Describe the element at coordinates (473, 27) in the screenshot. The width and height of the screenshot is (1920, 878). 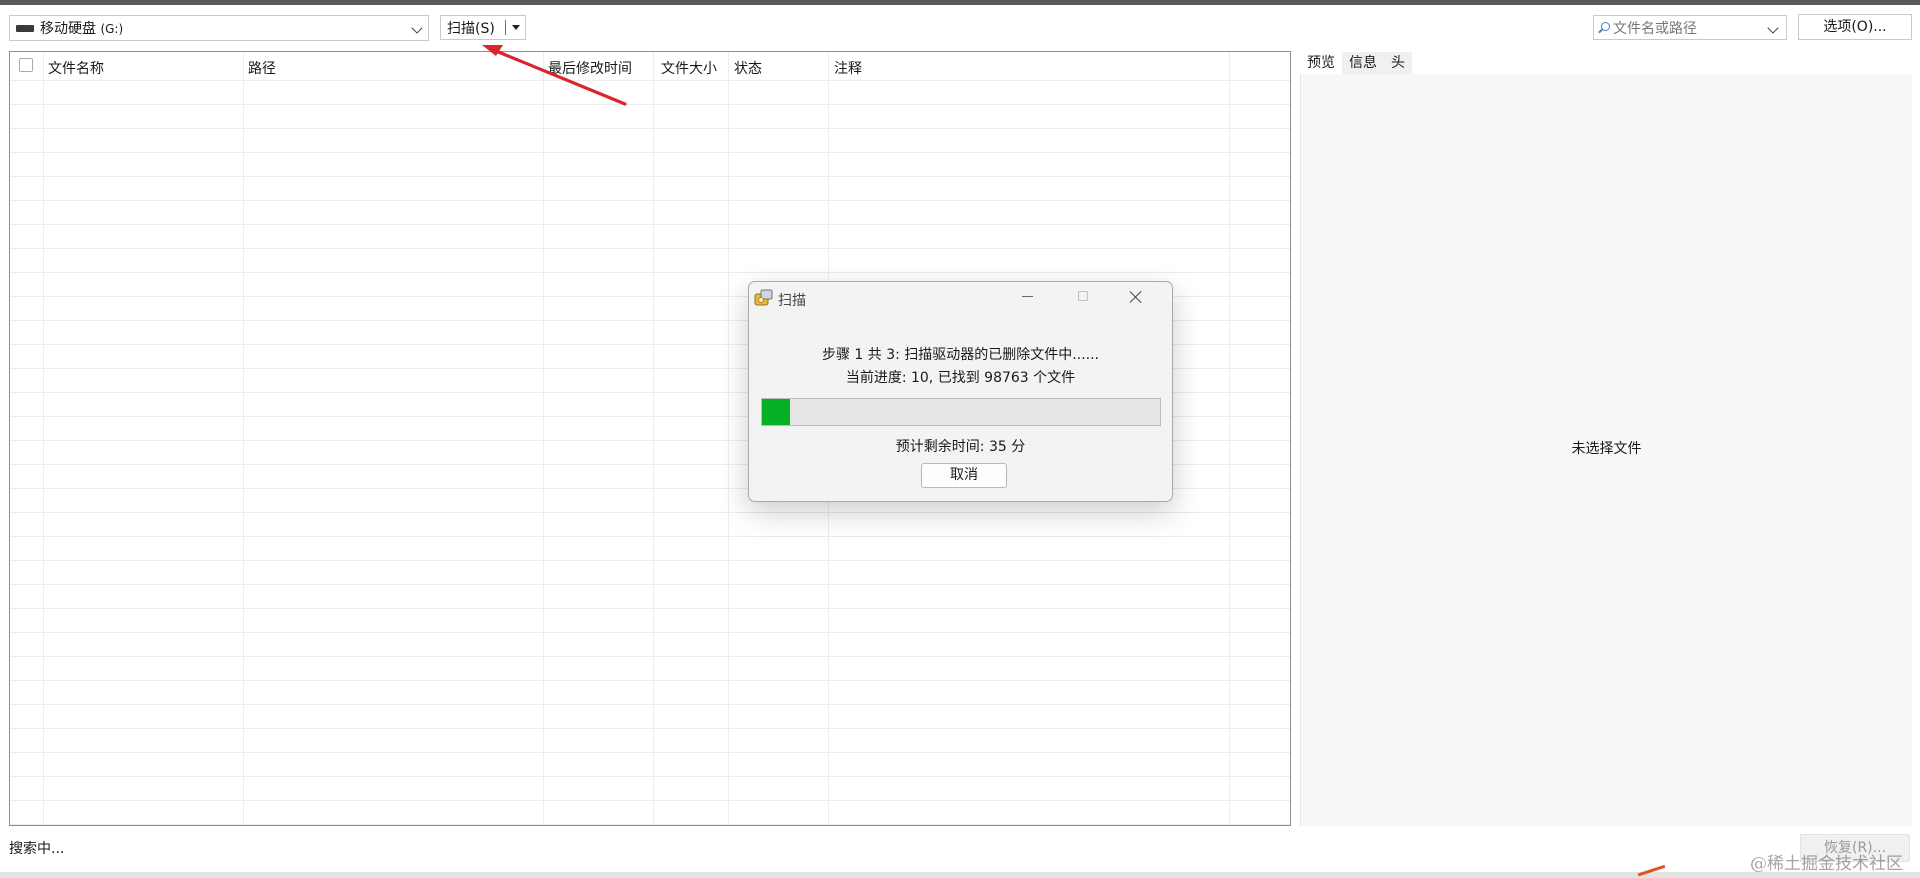
I see `scan-button: 扫描(S)` at that location.